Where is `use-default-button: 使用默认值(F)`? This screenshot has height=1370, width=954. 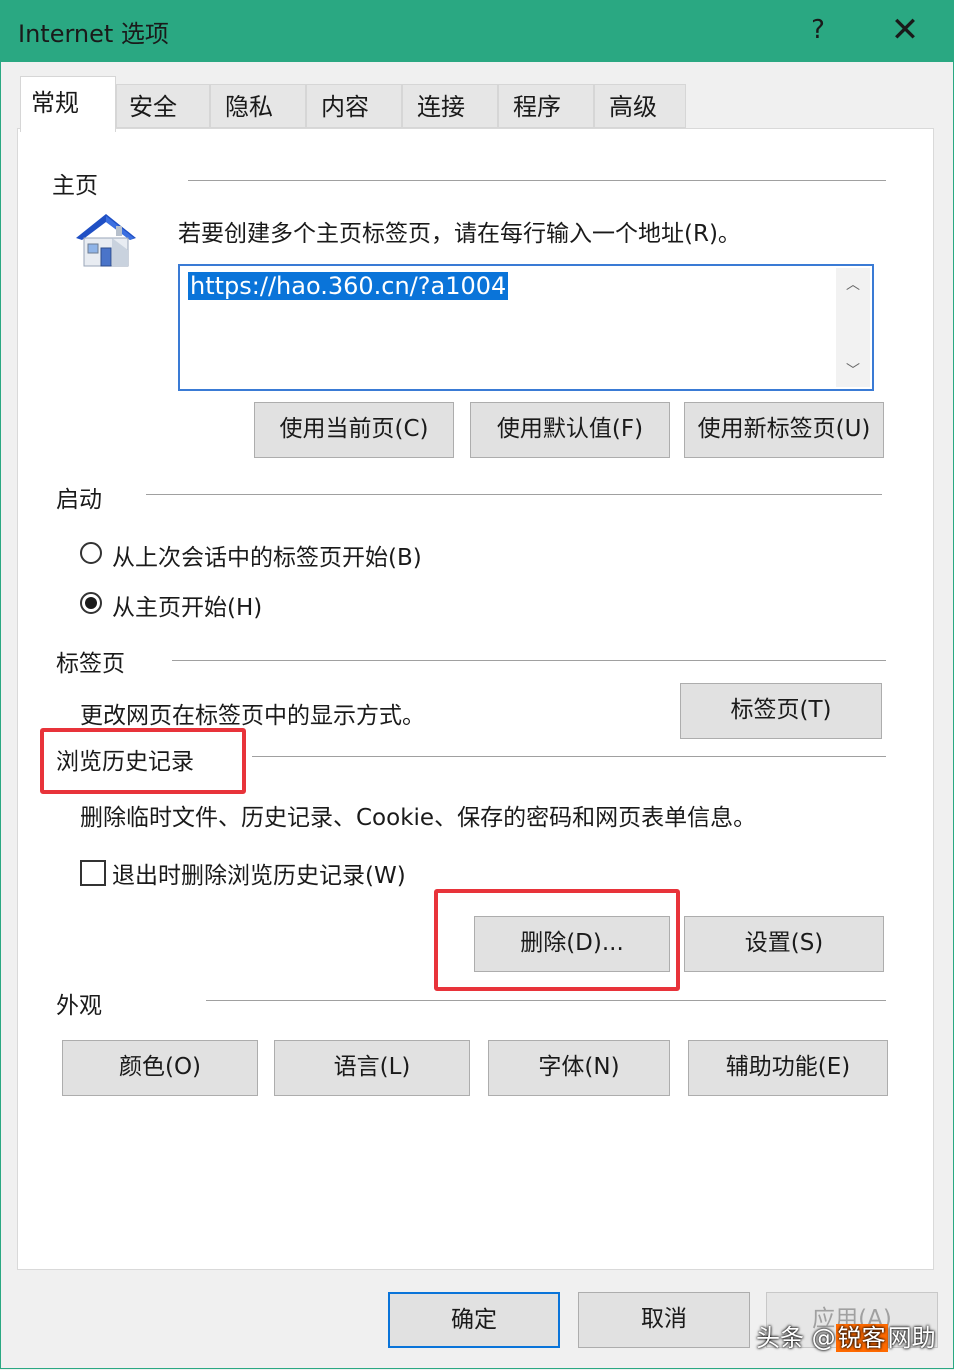
use-default-button: 使用默认值(F) is located at coordinates (570, 430).